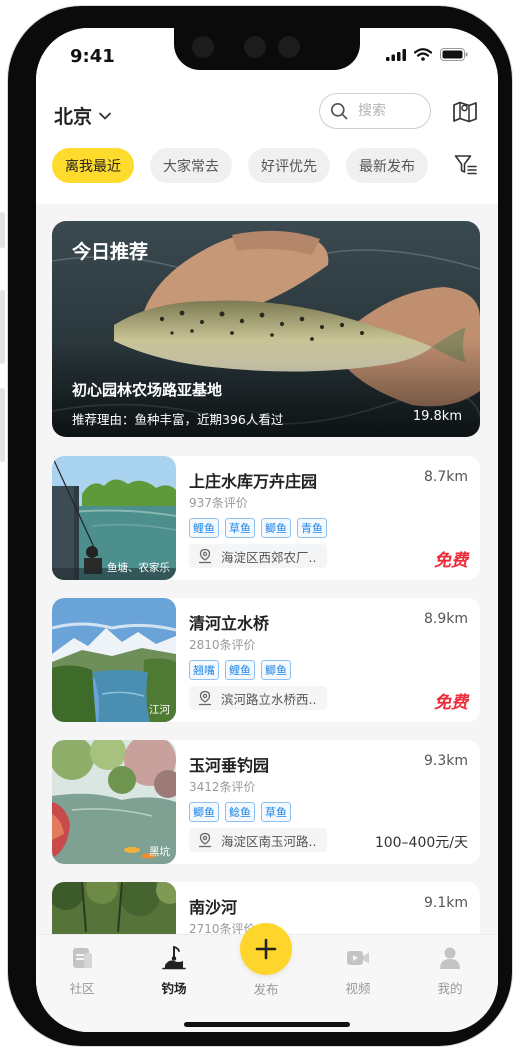  I want to click on sort-chips: 离我最近 大家常去 好评优先 最新发布, so click(240, 165).